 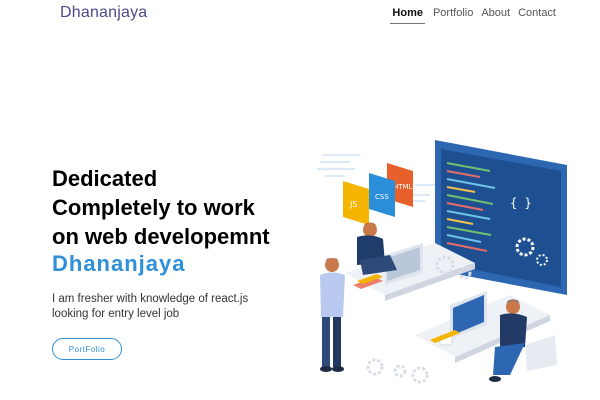 What do you see at coordinates (453, 15) in the screenshot?
I see `nav-portfolio: Portfolio` at bounding box center [453, 15].